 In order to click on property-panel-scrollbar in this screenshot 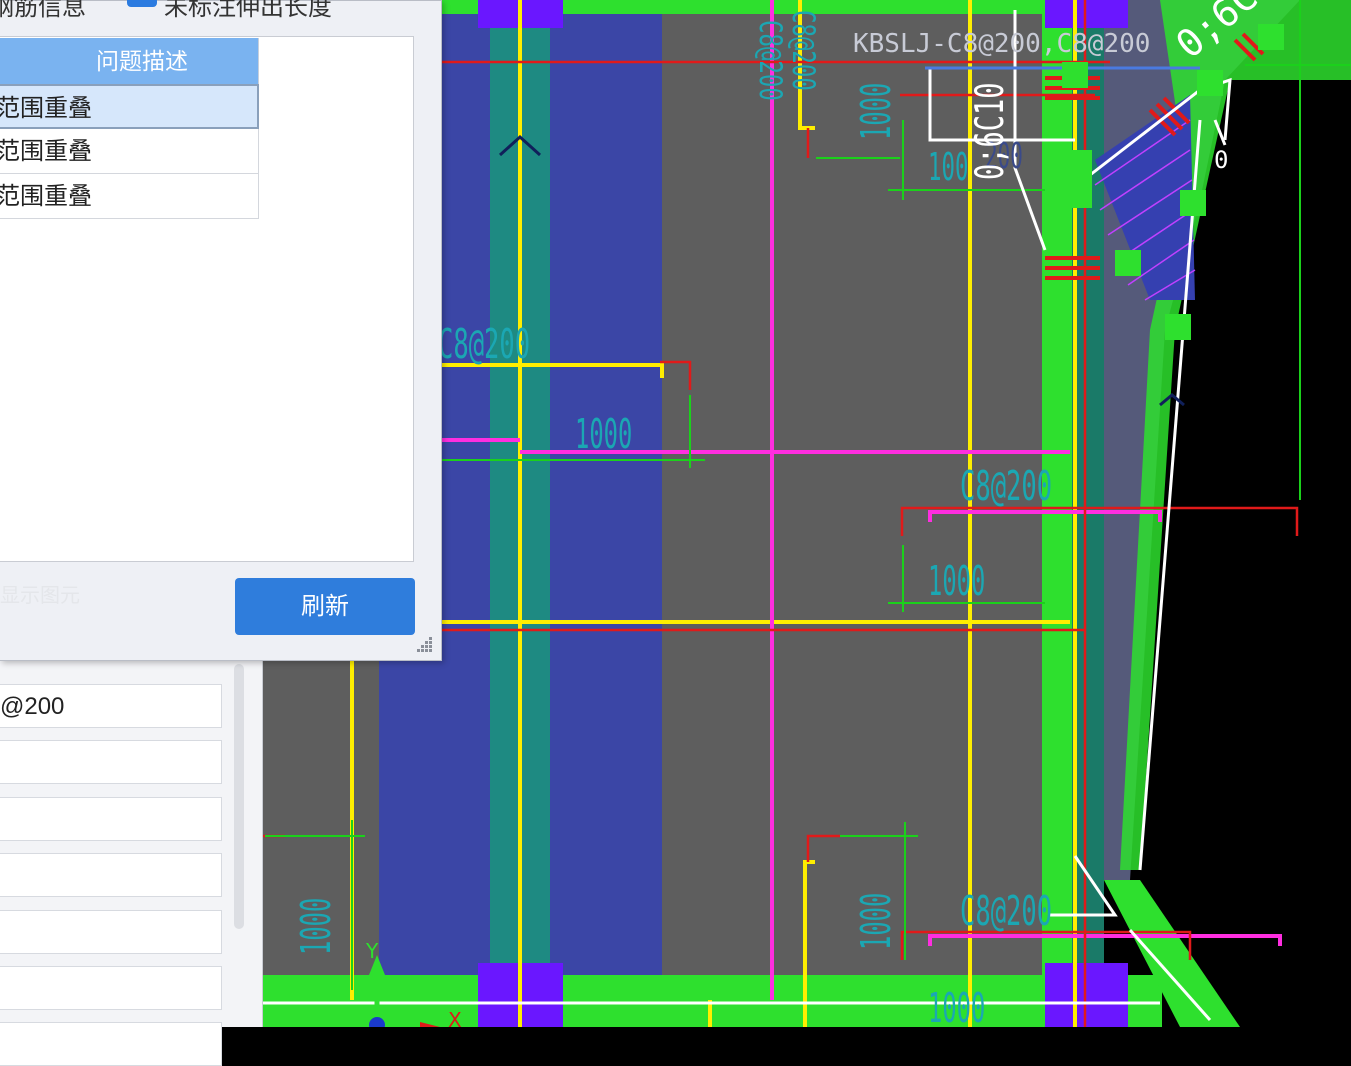, I will do `click(239, 796)`.